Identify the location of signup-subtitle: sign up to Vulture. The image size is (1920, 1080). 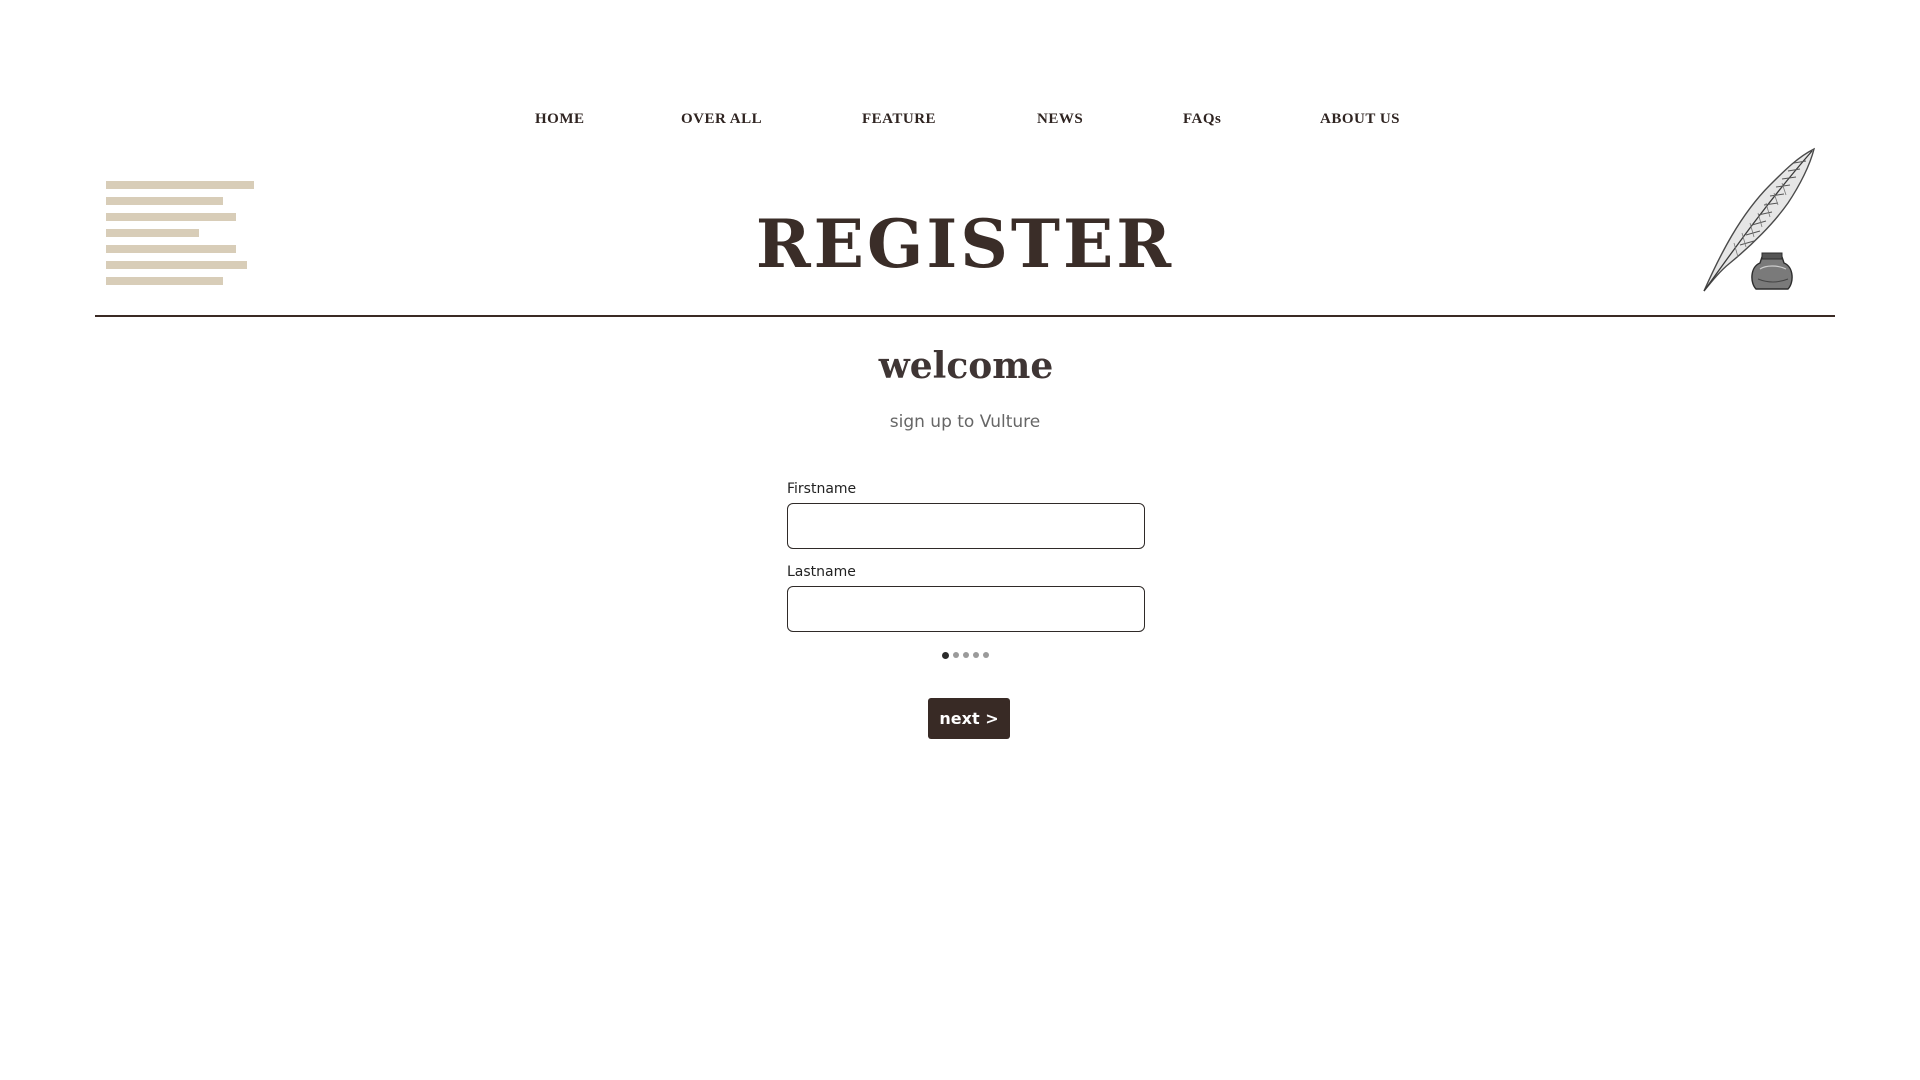
(965, 422).